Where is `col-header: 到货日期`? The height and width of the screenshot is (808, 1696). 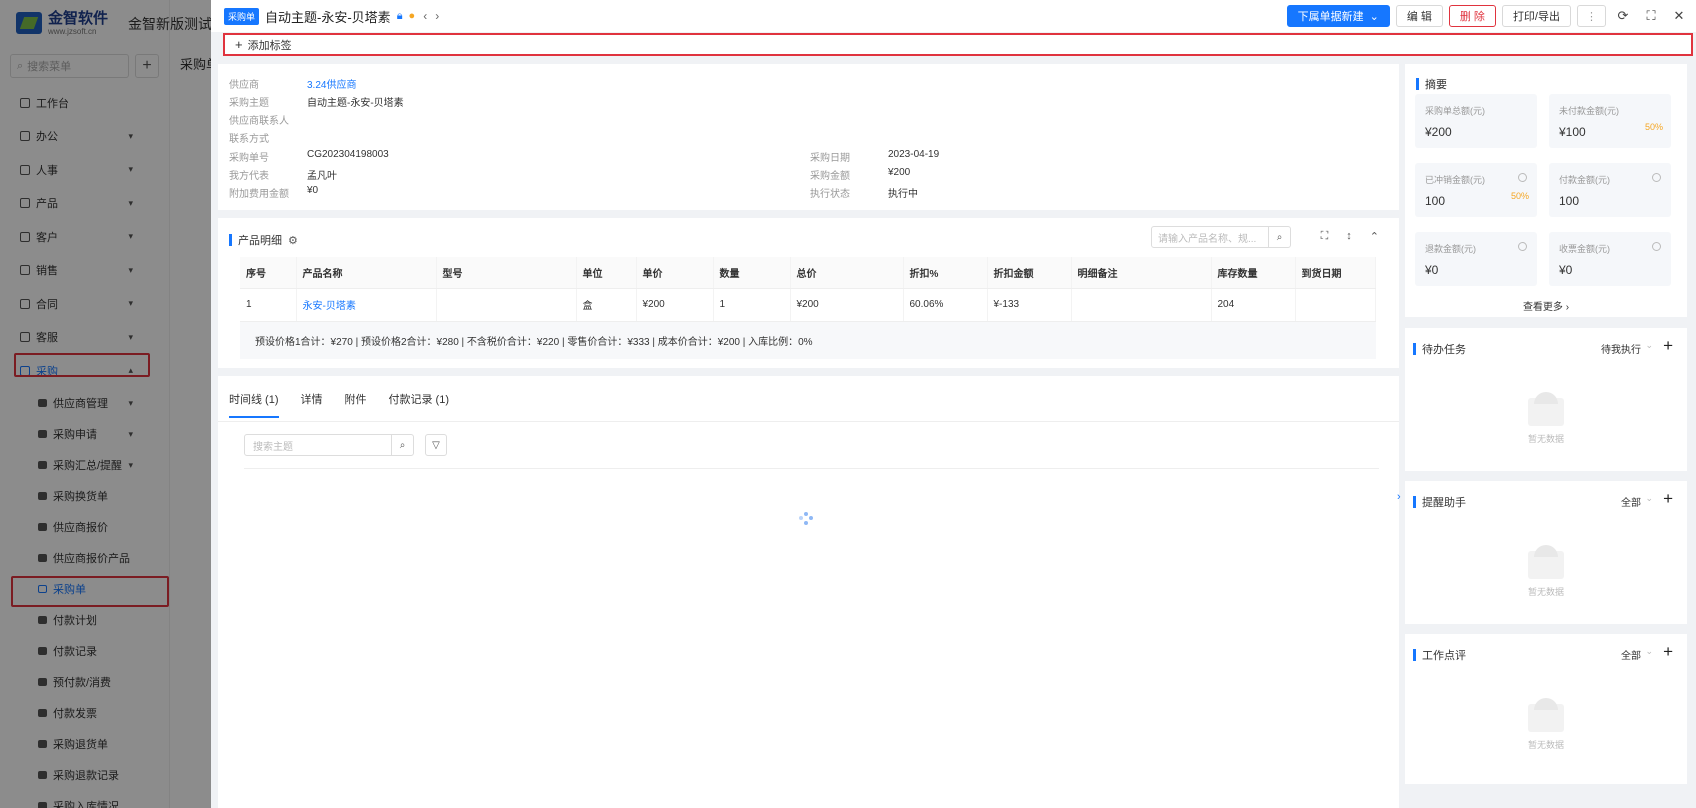 col-header: 到货日期 is located at coordinates (1335, 273).